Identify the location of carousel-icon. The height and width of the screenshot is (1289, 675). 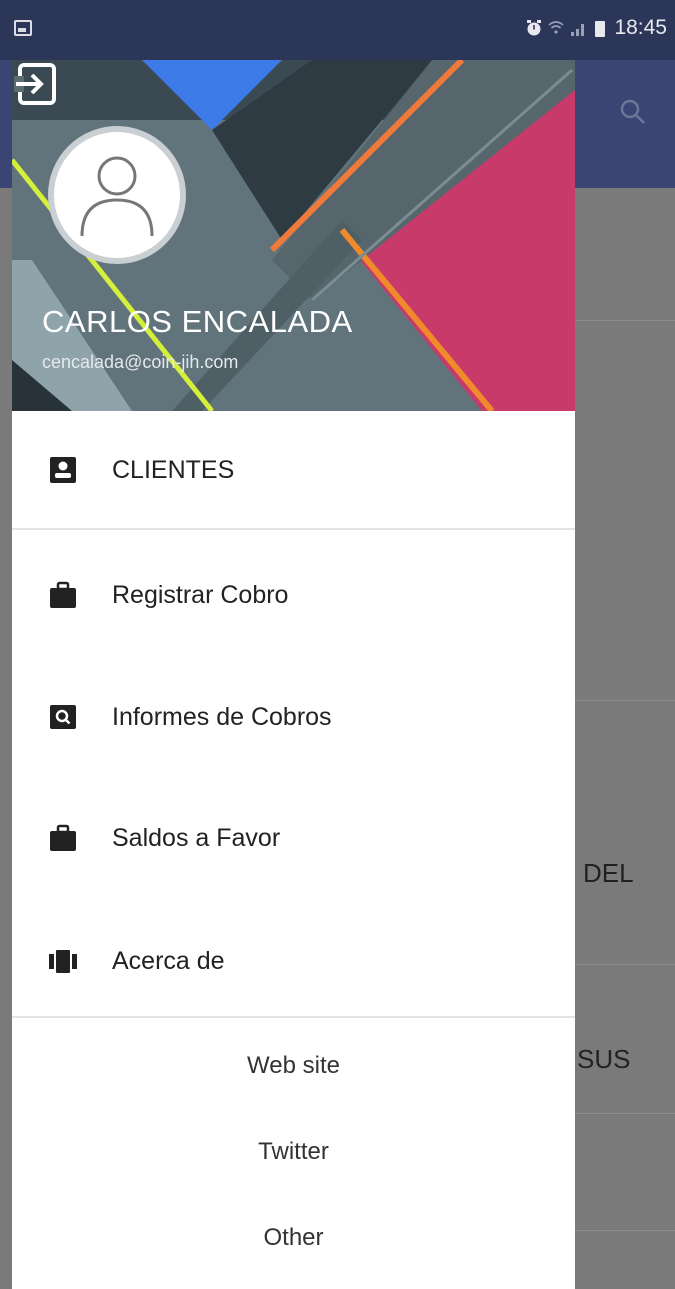
(63, 961).